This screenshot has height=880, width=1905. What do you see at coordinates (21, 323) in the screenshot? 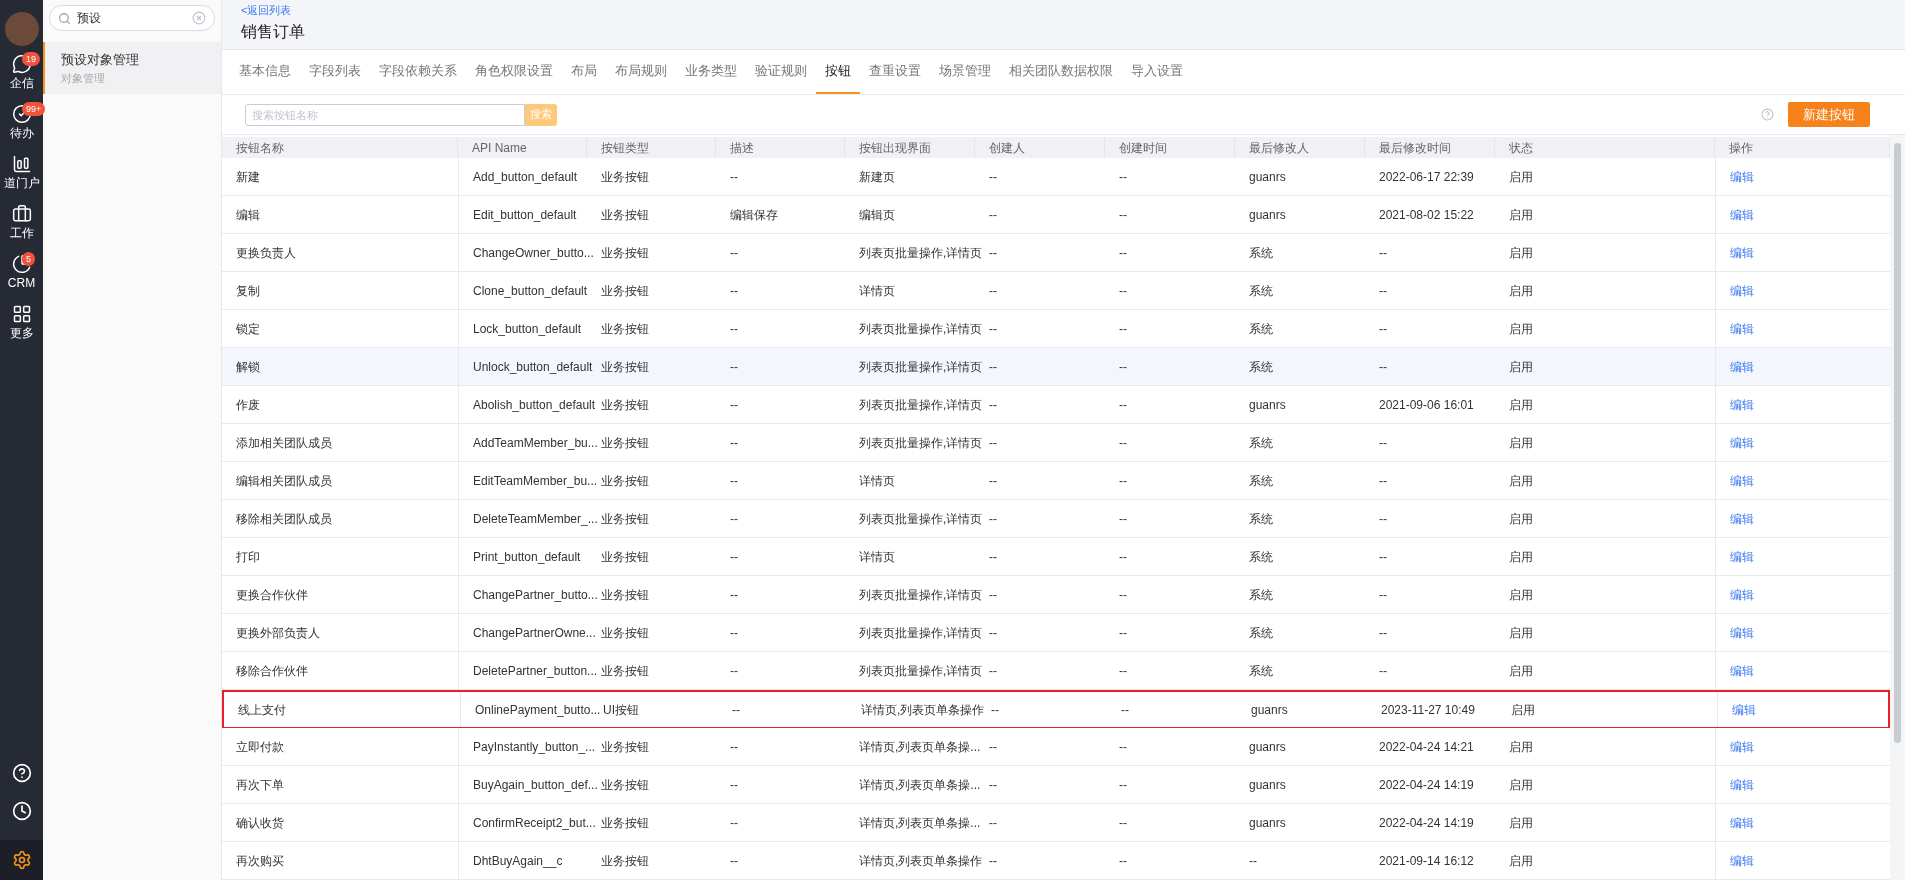
I see `nav-item: 更多` at bounding box center [21, 323].